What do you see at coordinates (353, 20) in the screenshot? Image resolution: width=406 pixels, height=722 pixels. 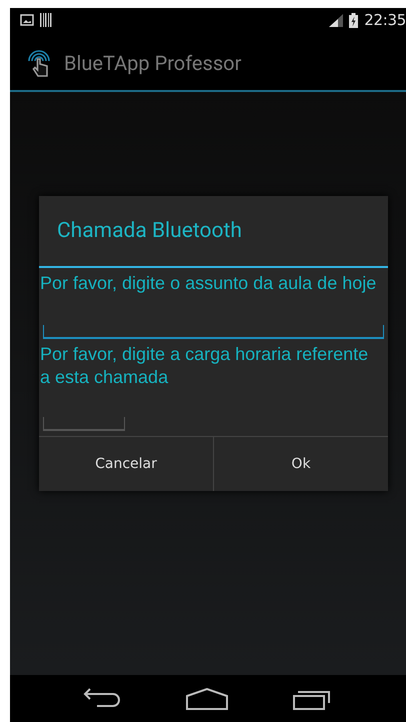 I see `battery-charging-icon` at bounding box center [353, 20].